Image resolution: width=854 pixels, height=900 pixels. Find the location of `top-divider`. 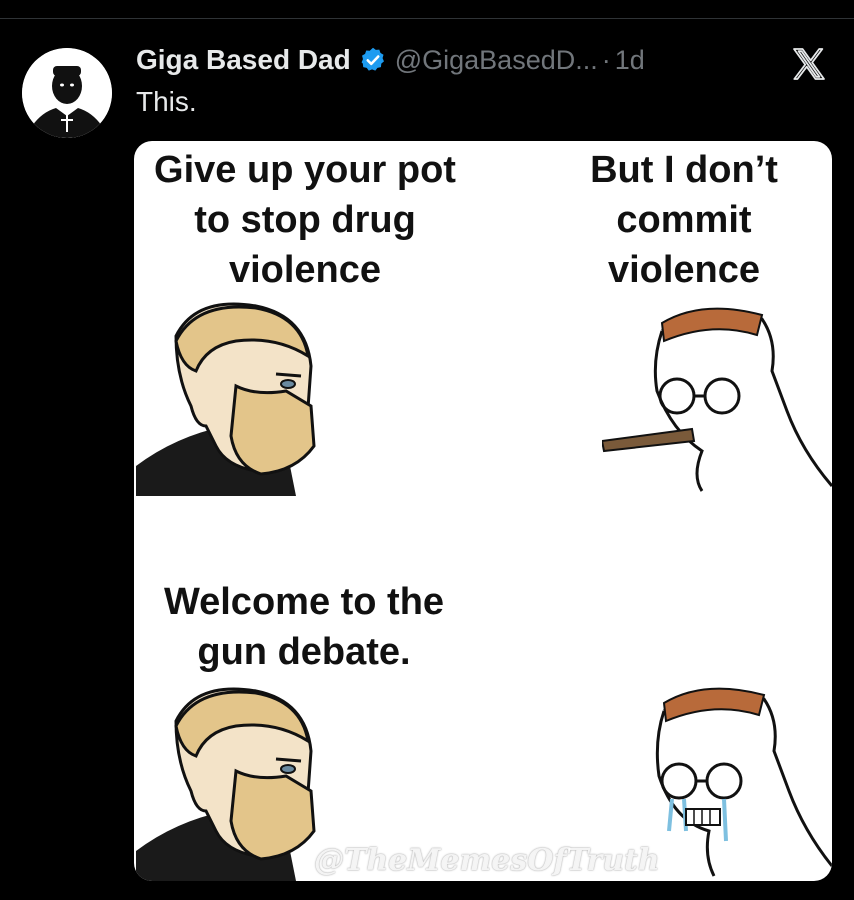

top-divider is located at coordinates (427, 18).